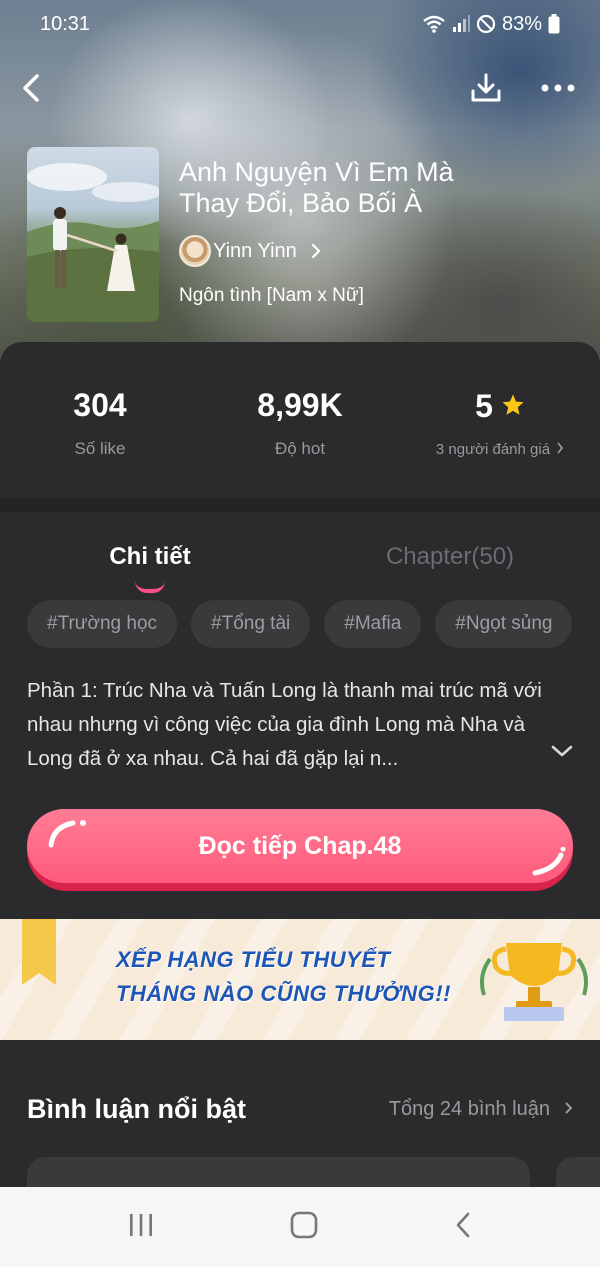 This screenshot has width=600, height=1267. What do you see at coordinates (316, 187) in the screenshot?
I see `book-title: Anh Nguyện Vì Em Mà Thay Đổi, Bảo Bối À` at bounding box center [316, 187].